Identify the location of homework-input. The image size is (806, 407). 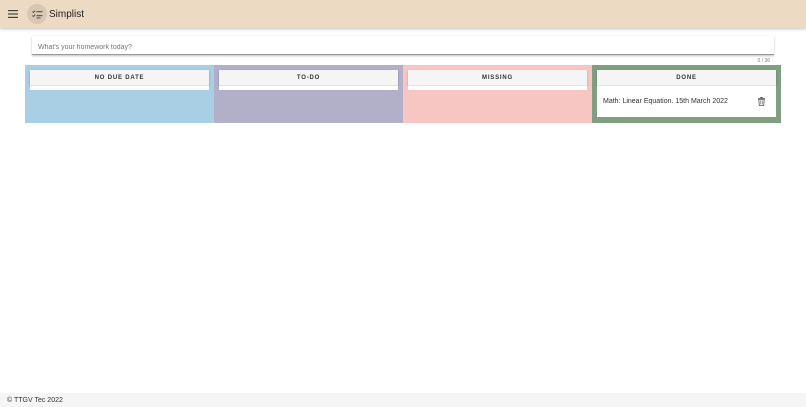
(403, 47).